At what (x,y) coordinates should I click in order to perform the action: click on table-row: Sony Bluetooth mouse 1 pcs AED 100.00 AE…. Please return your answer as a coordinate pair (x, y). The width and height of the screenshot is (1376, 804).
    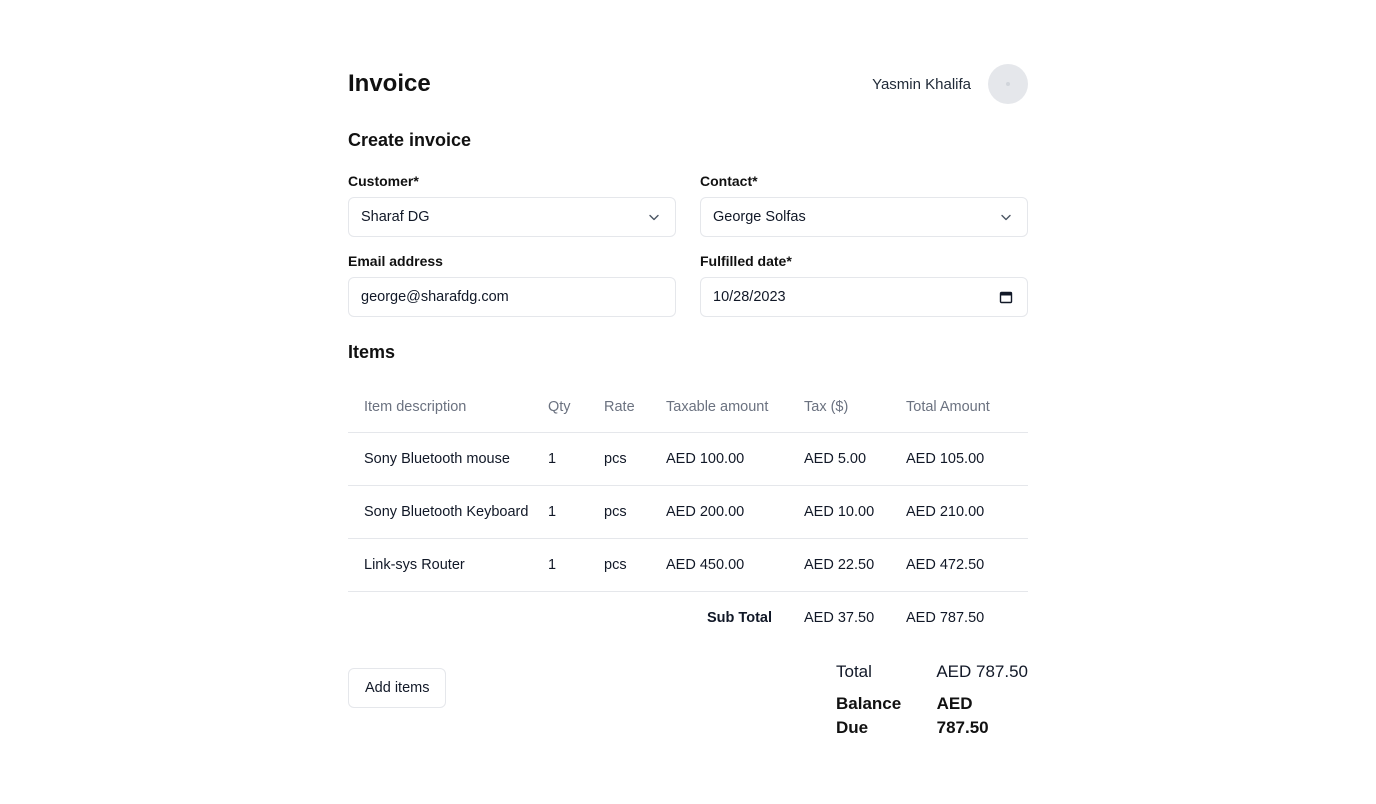
    Looking at the image, I should click on (688, 459).